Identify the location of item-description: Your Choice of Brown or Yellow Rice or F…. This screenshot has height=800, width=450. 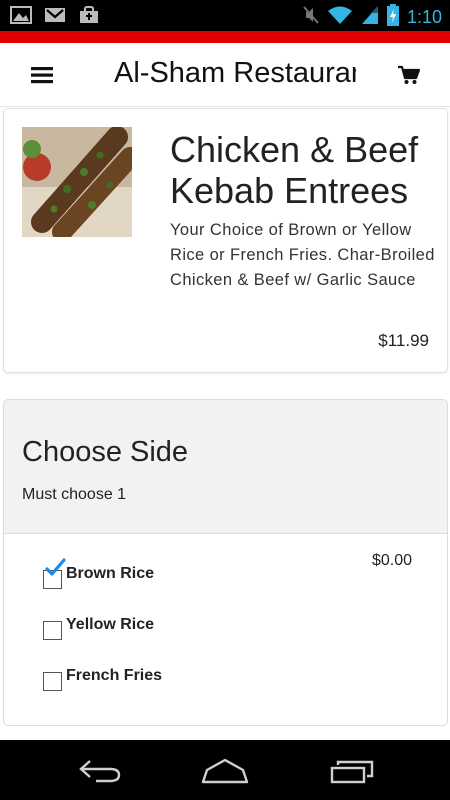
(302, 255).